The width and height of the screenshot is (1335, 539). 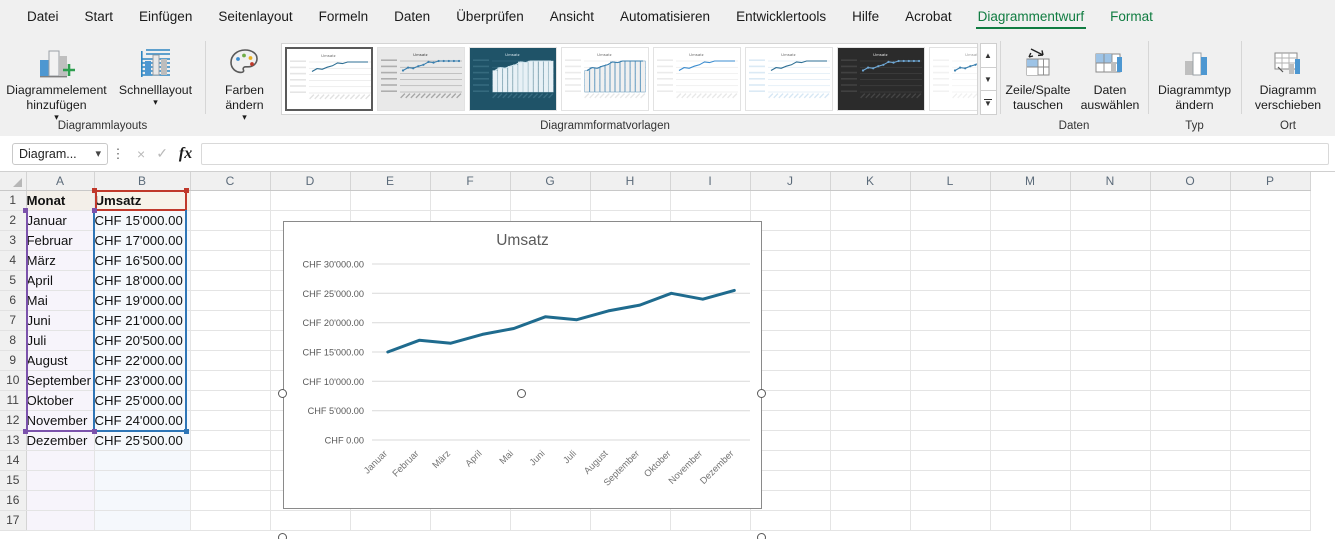 What do you see at coordinates (790, 500) in the screenshot?
I see `cell-J16` at bounding box center [790, 500].